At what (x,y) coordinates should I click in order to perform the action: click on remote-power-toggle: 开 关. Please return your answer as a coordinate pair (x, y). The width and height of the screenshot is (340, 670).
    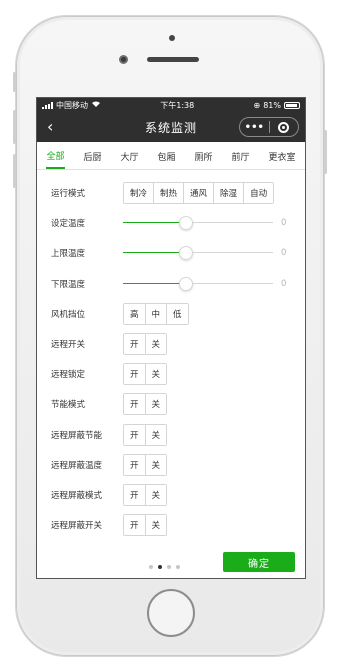
    Looking at the image, I should click on (145, 344).